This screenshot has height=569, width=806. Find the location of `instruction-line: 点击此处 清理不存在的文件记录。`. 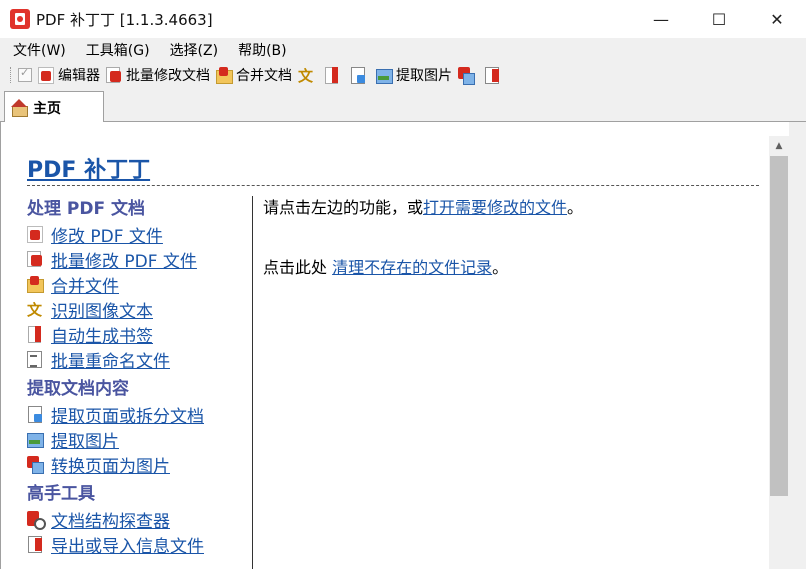

instruction-line: 点击此处 清理不存在的文件记录。 is located at coordinates (508, 268).